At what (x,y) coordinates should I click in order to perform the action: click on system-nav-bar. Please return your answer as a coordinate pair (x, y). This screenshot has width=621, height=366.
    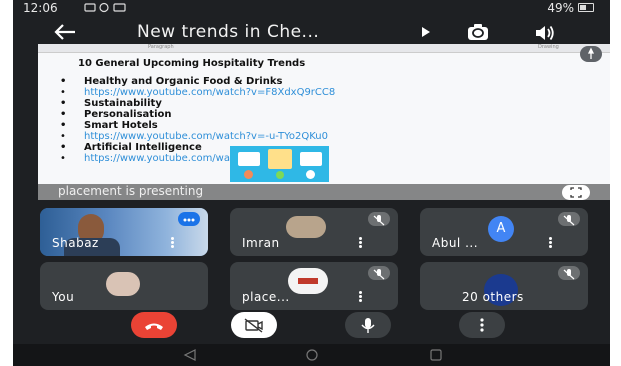
    Looking at the image, I should click on (311, 355).